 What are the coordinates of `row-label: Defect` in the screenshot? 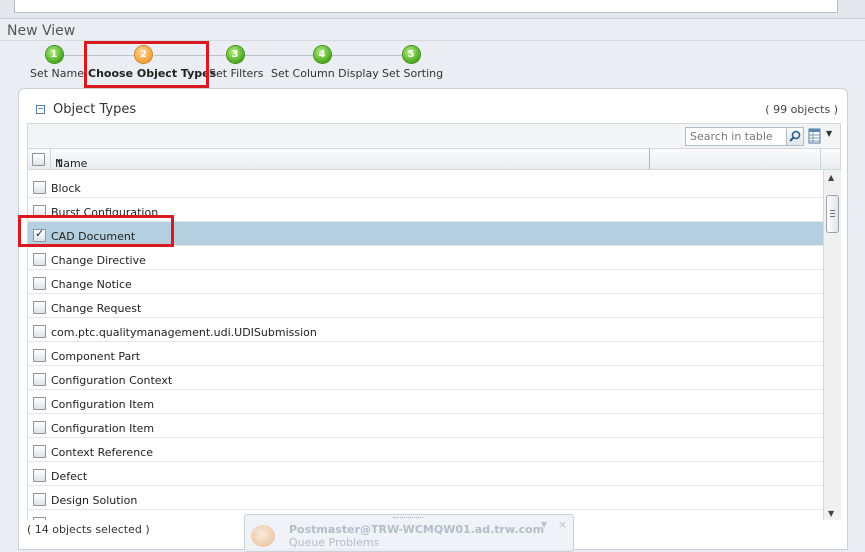 It's located at (69, 476).